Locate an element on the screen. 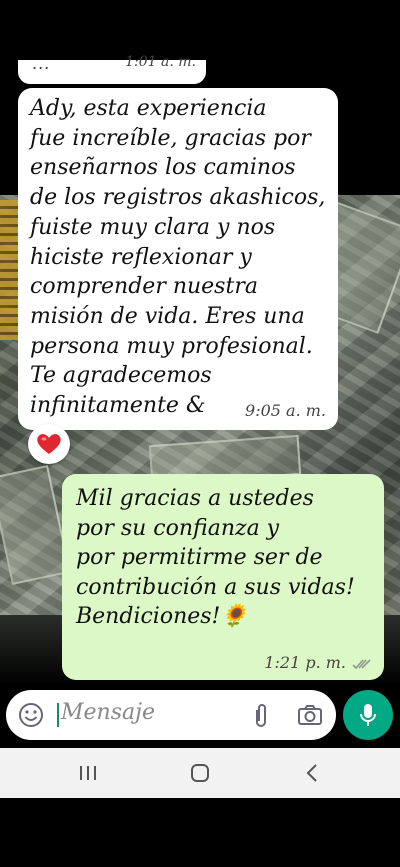  microphone-button is located at coordinates (368, 715).